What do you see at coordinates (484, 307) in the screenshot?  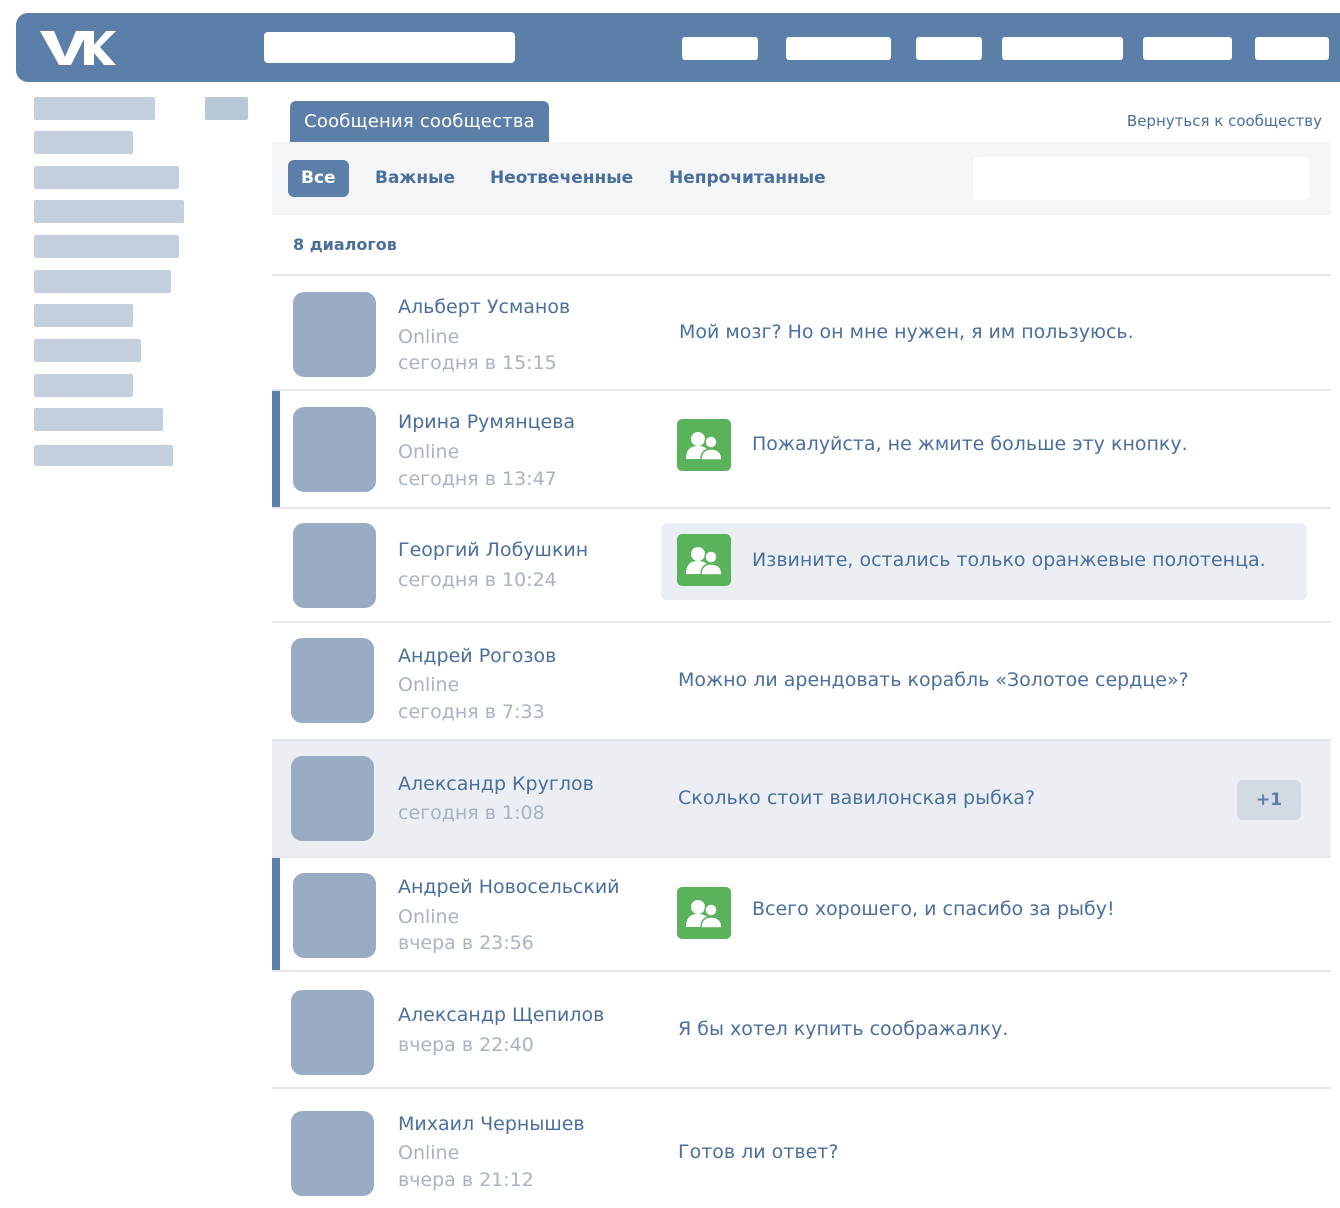 I see `dialog-name: Альберт Усманов` at bounding box center [484, 307].